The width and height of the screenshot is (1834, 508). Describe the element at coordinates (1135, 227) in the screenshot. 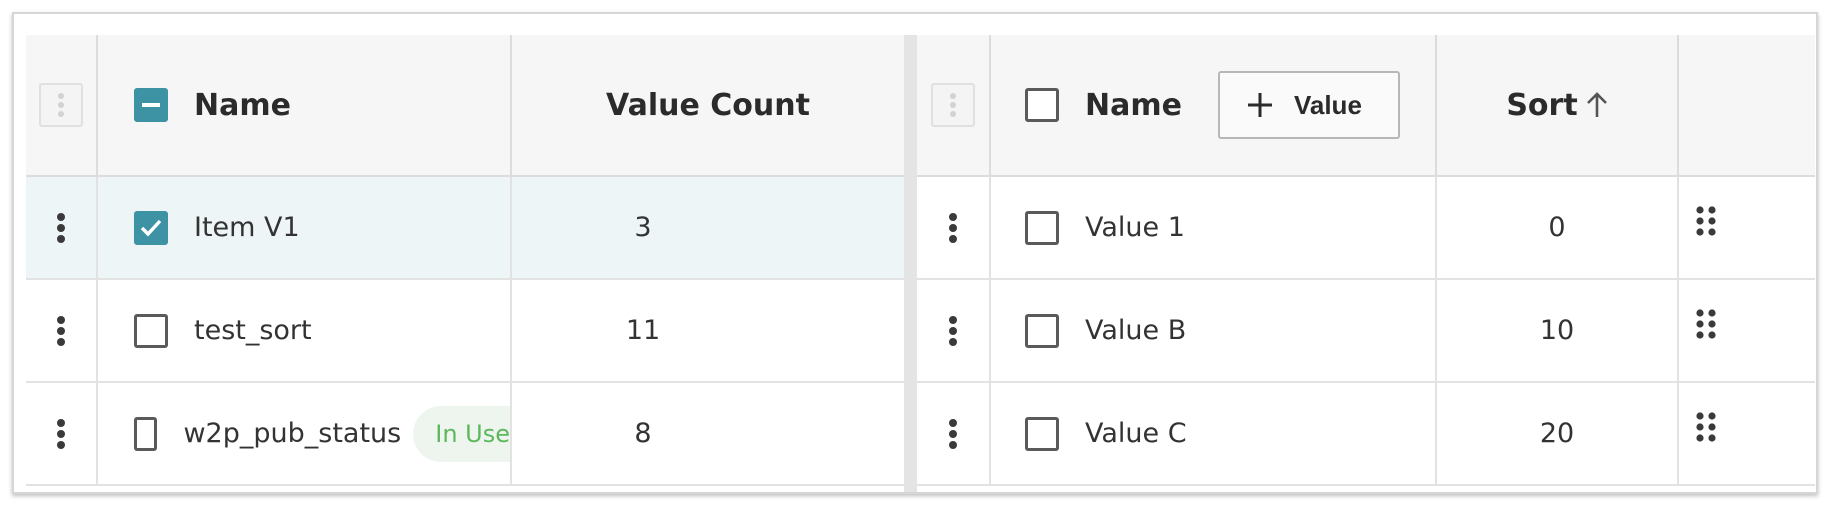

I see `row-name: Value 1` at that location.